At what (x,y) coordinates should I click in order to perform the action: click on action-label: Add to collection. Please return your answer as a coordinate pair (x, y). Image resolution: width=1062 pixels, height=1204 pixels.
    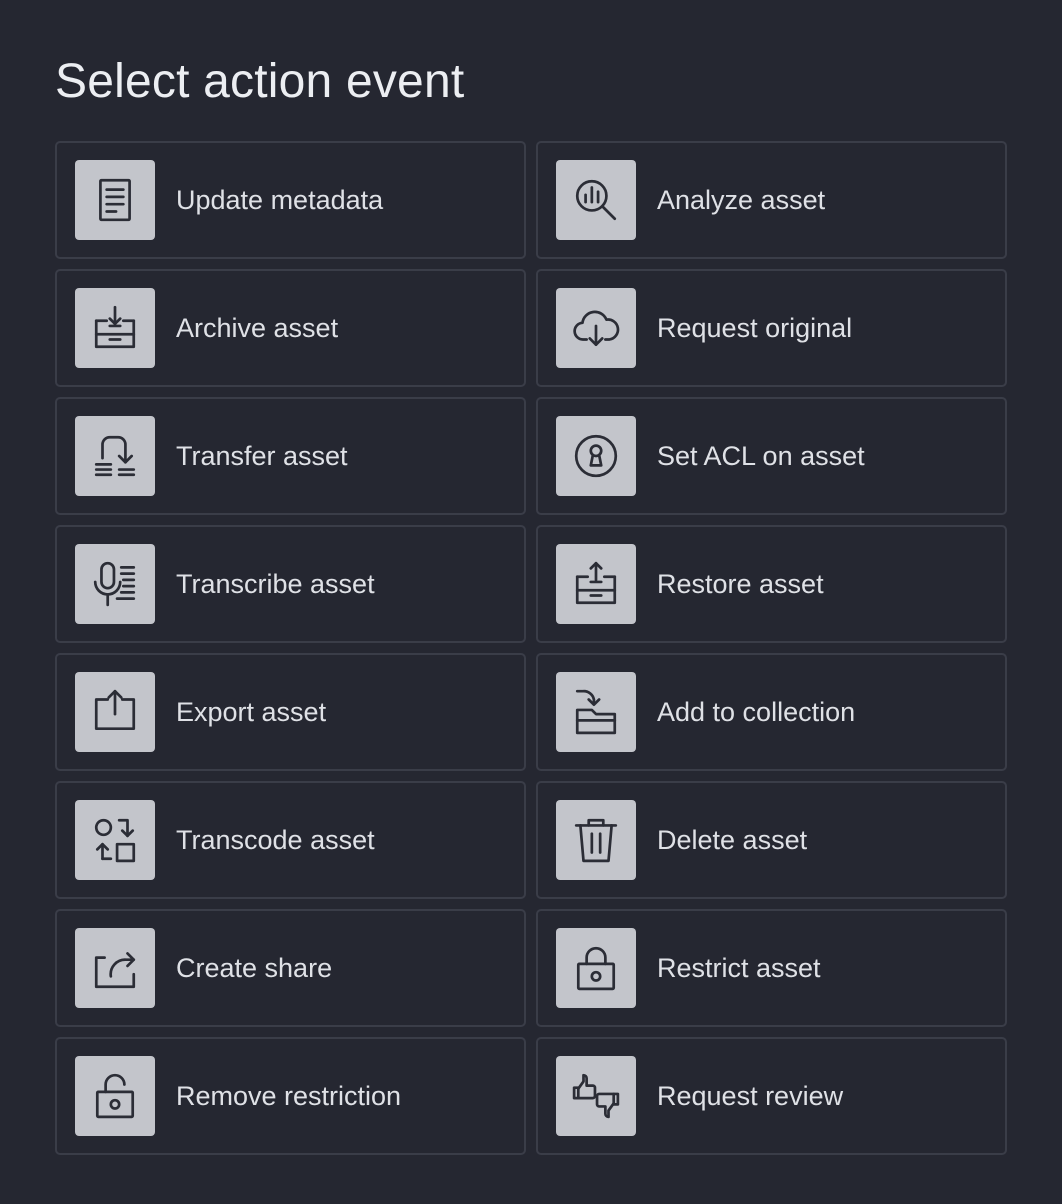
    Looking at the image, I should click on (756, 711).